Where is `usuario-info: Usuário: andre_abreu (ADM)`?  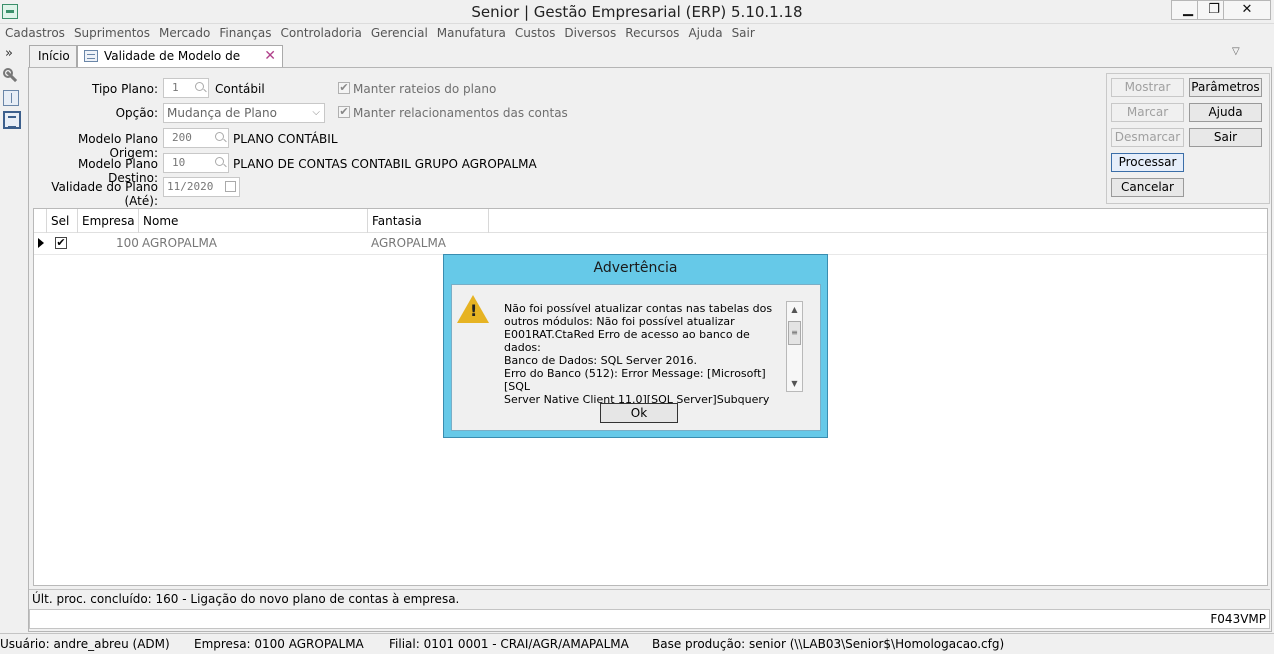
usuario-info: Usuário: andre_abreu (ADM) is located at coordinates (85, 644).